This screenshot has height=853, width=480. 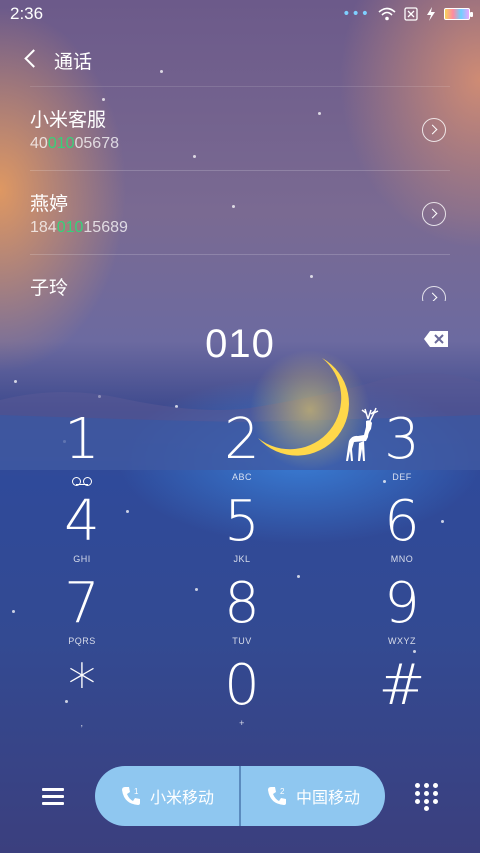 I want to click on key-letters: MNO, so click(x=402, y=559).